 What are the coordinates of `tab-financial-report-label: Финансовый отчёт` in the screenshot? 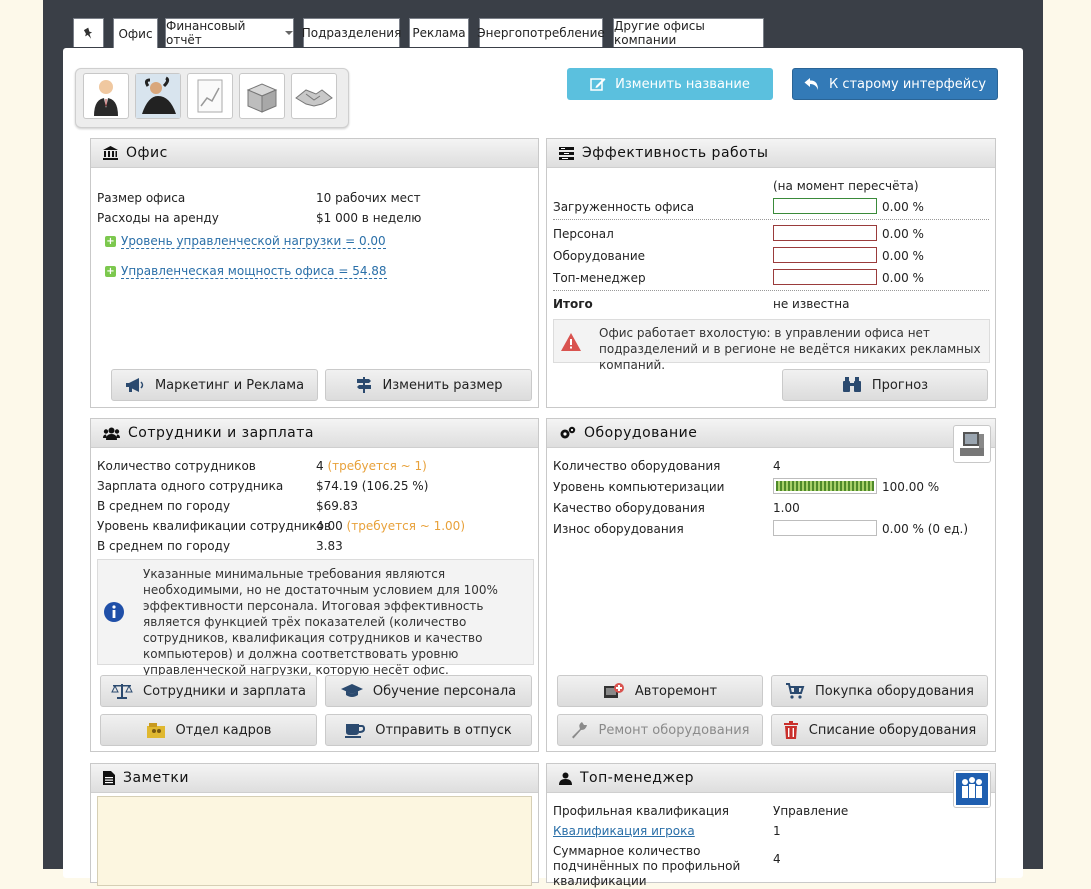 It's located at (206, 33).